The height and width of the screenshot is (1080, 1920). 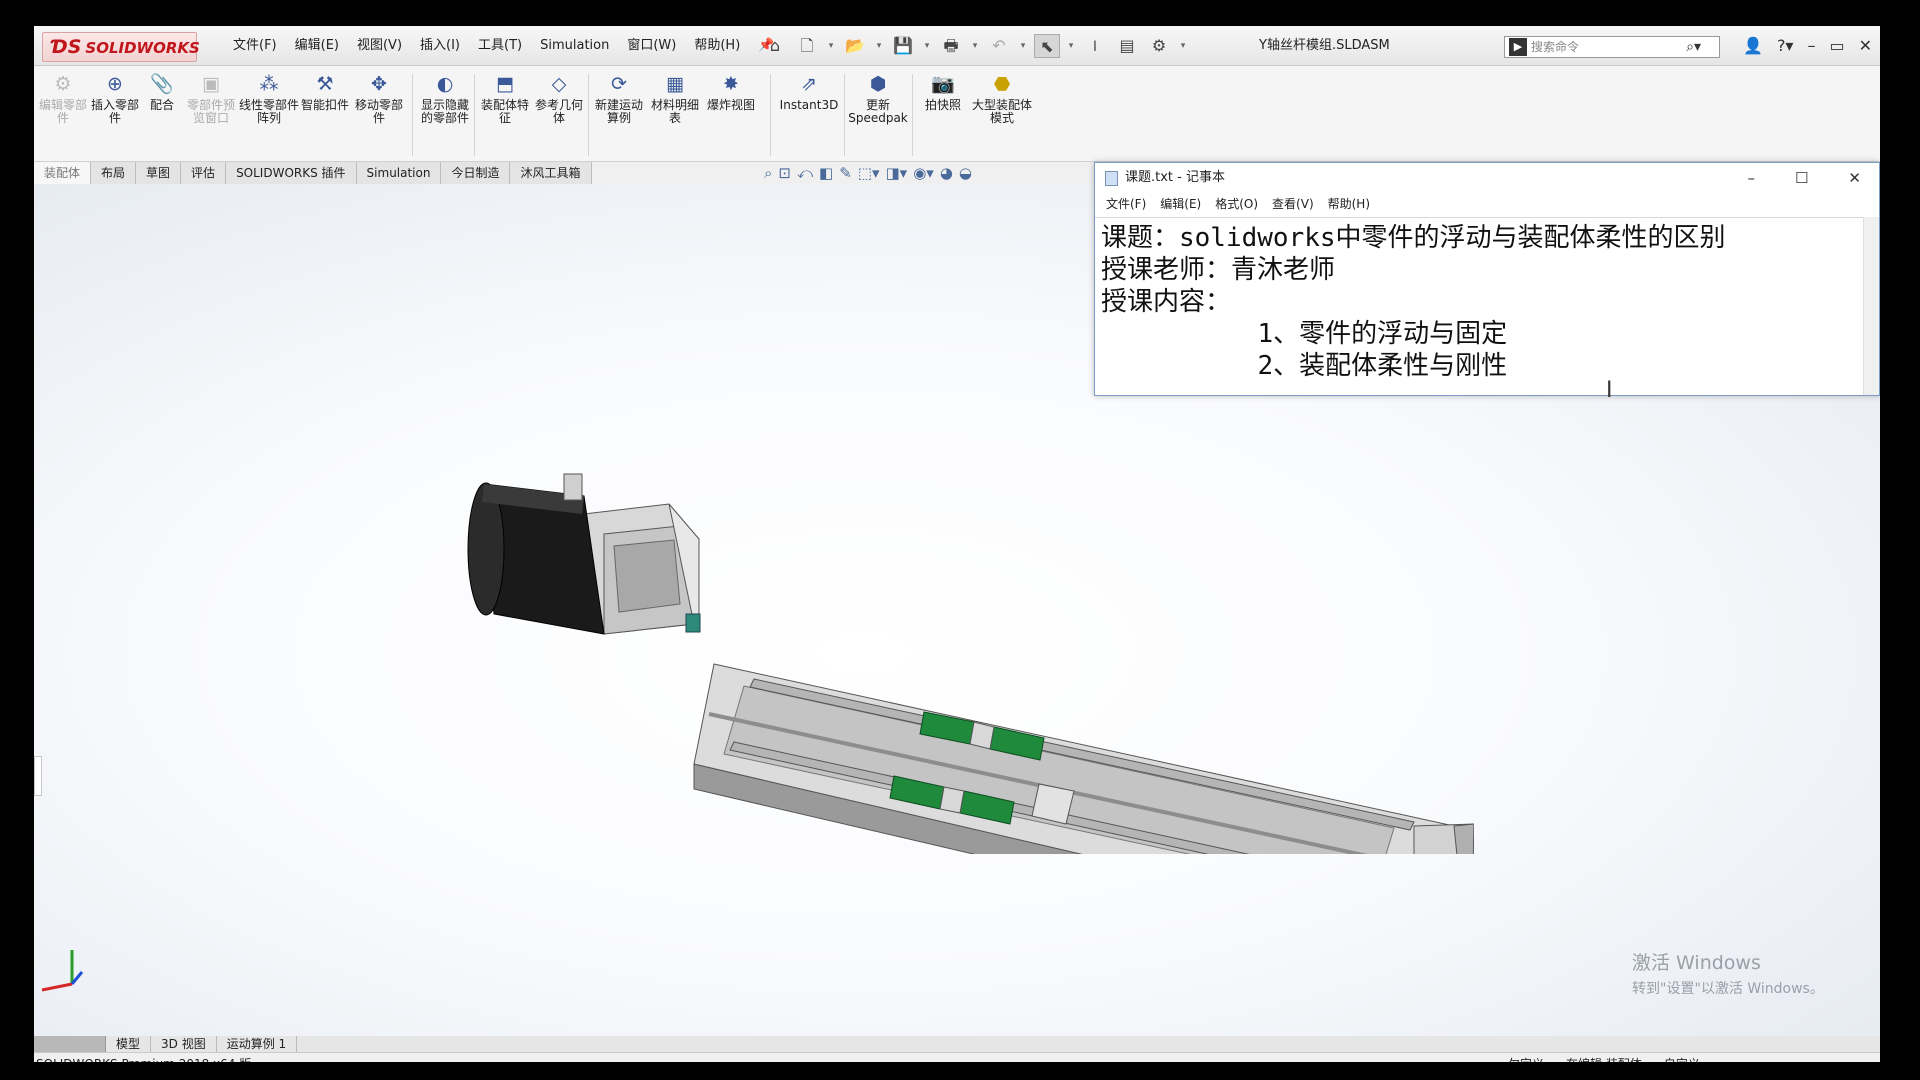 What do you see at coordinates (559, 98) in the screenshot?
I see `reference-geometry-button: ◇ 参考几何体` at bounding box center [559, 98].